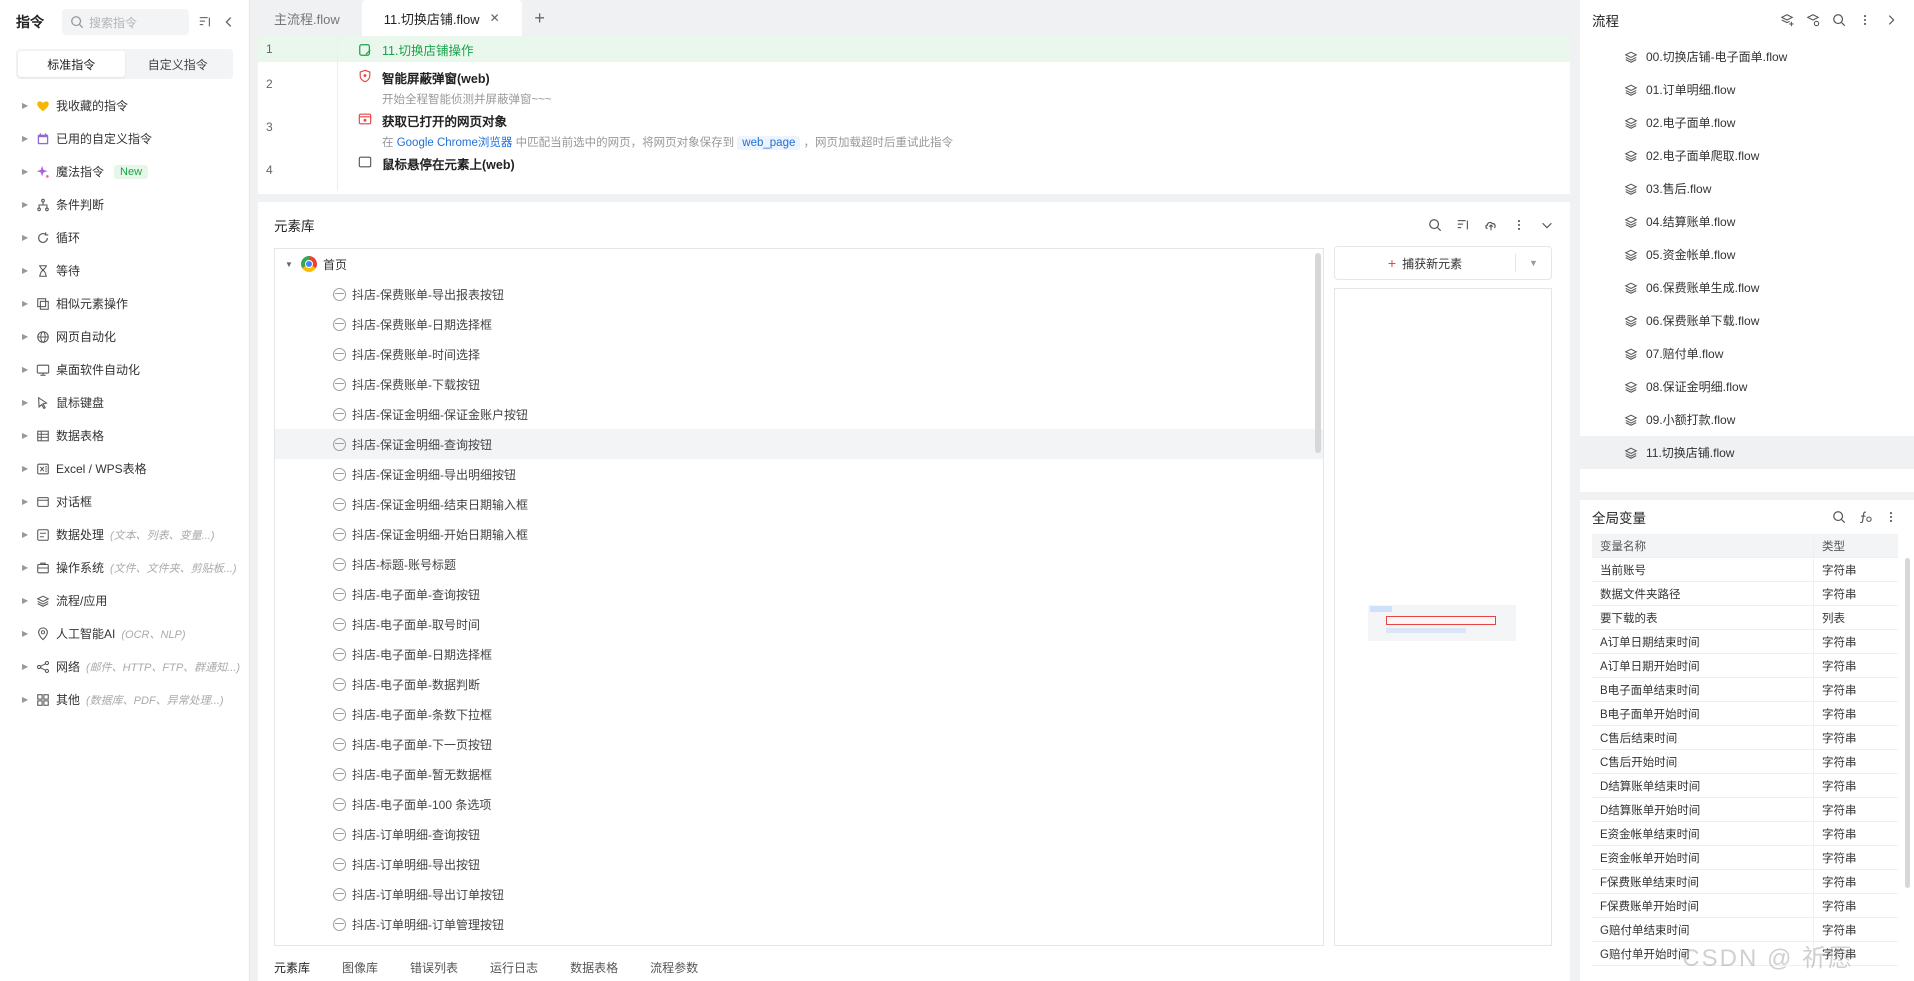 This screenshot has height=981, width=1914. What do you see at coordinates (1747, 452) in the screenshot?
I see `flow-list-item: 11.切换店铺.flow` at bounding box center [1747, 452].